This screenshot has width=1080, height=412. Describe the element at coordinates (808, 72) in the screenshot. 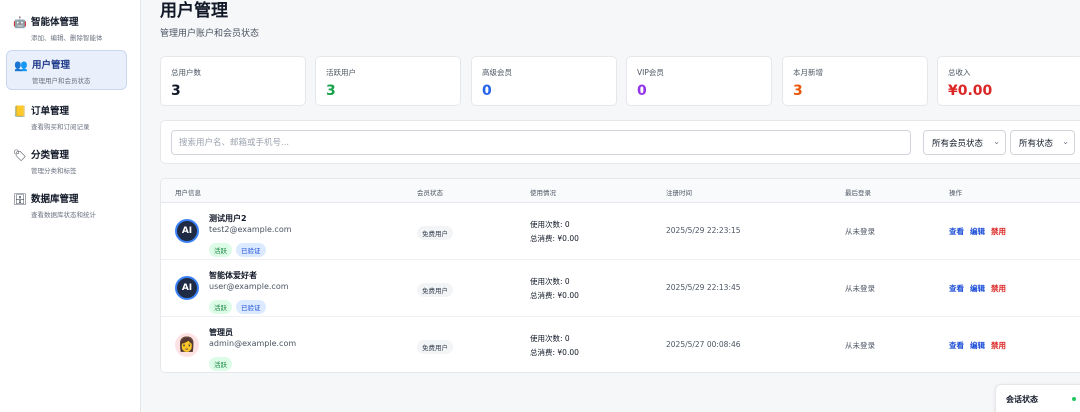

I see `stat-label: 本月新增` at that location.